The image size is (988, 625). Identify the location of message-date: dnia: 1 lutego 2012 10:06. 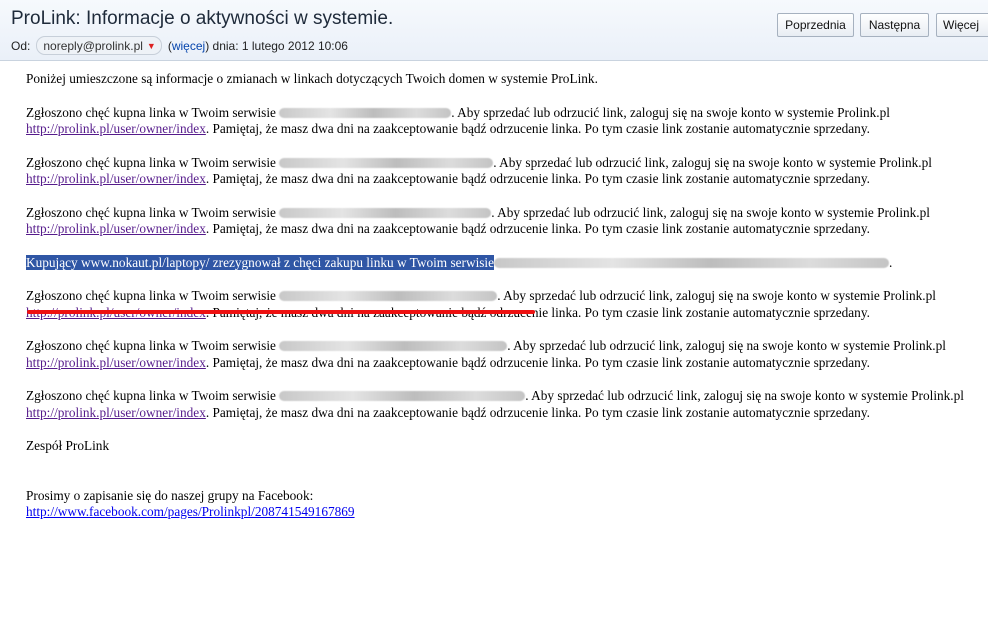
(280, 45).